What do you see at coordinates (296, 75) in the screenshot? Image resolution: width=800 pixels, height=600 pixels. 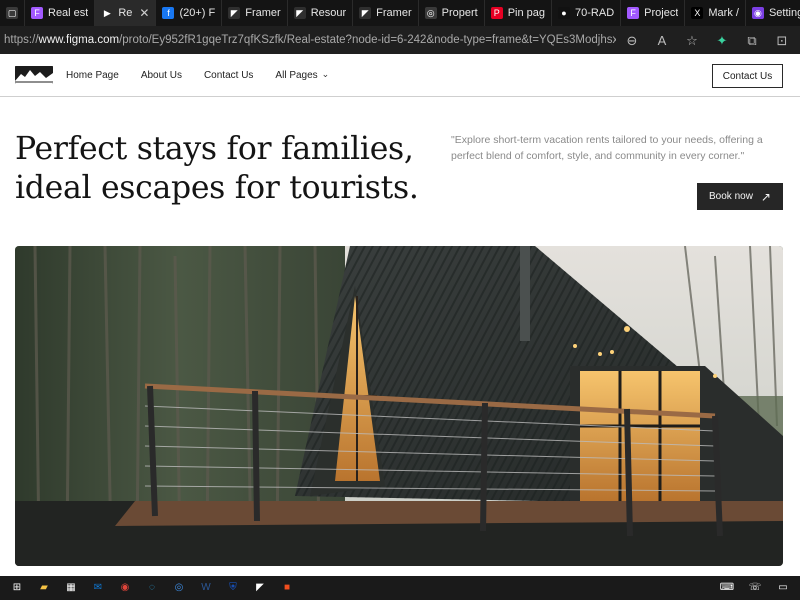 I see `all-pages-label: All Pages` at bounding box center [296, 75].